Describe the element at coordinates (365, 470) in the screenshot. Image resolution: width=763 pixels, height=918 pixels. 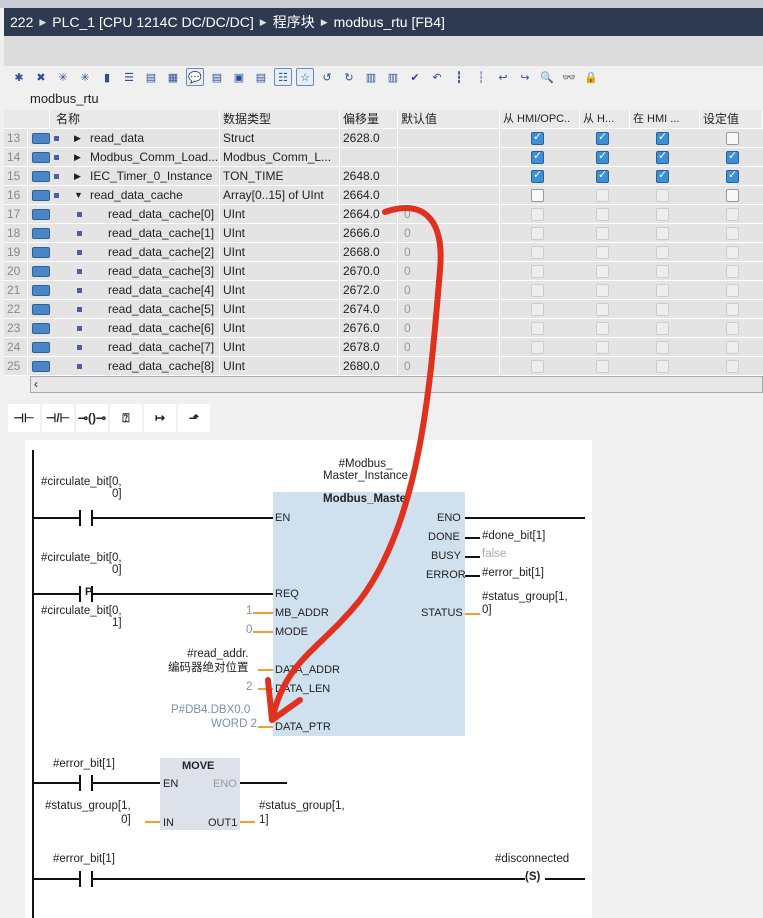
I see `instance-db-label: #Modbus_ Master_Instance` at that location.